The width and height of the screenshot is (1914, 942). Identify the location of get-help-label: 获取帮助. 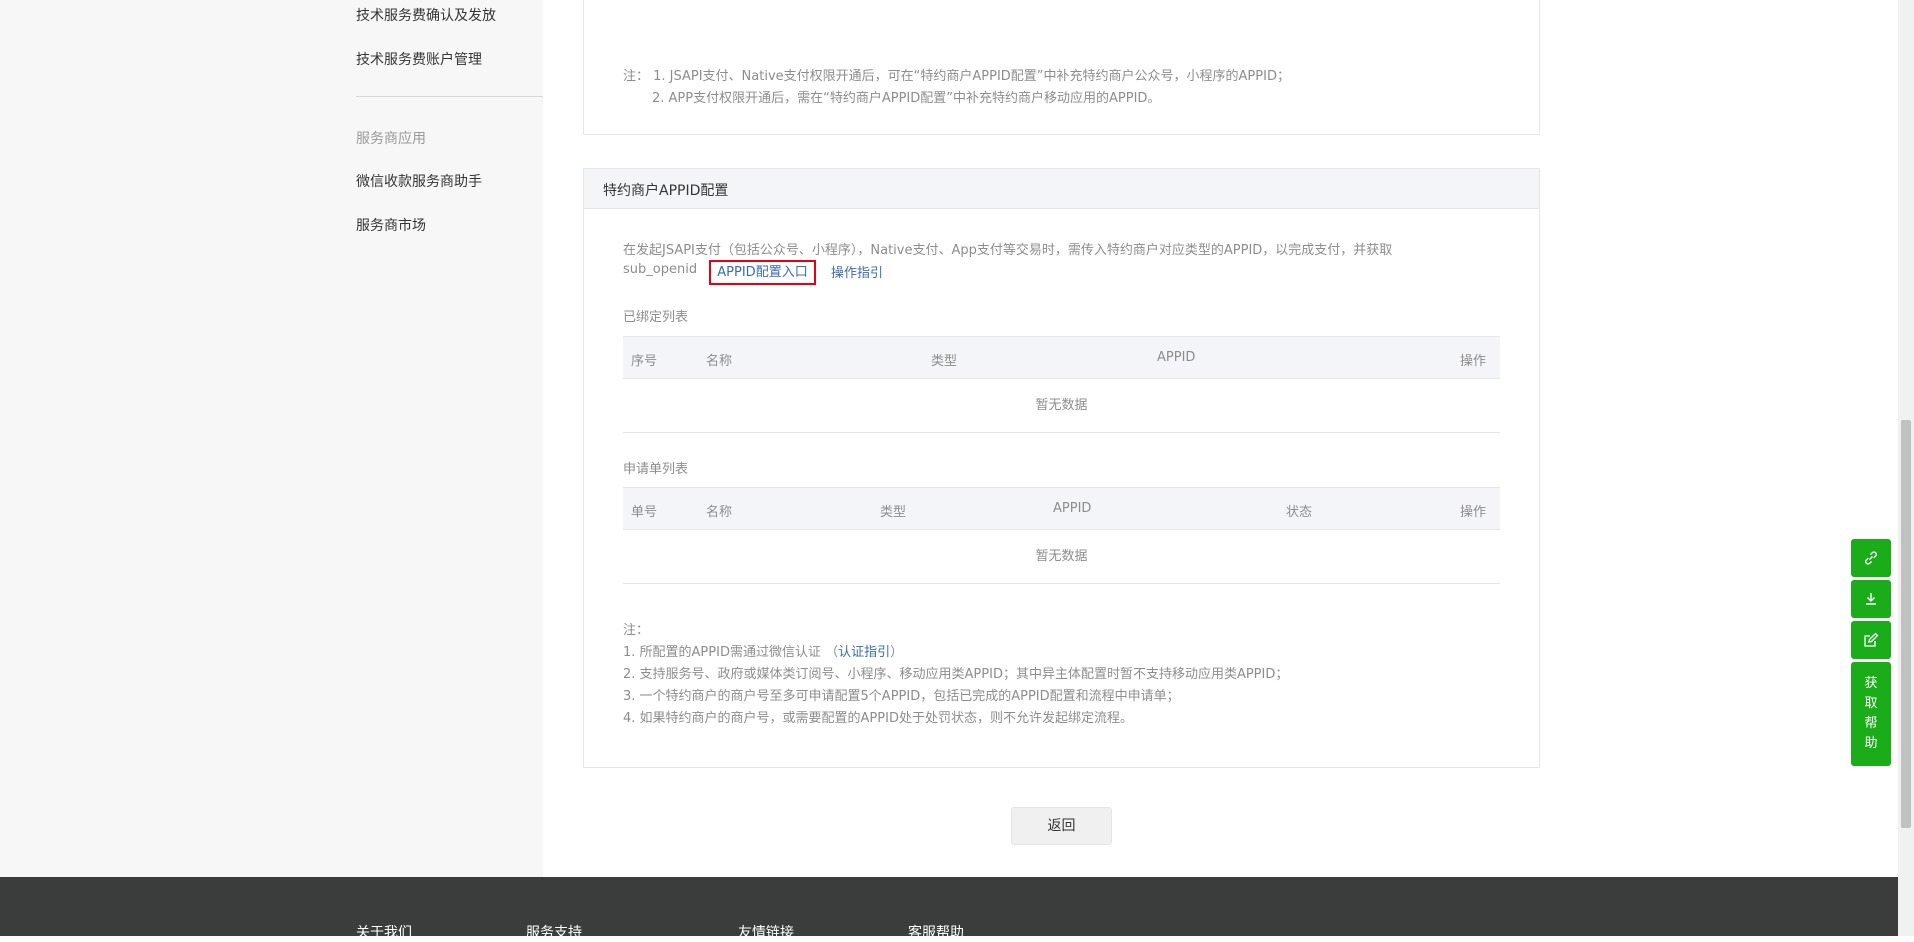
(1871, 713).